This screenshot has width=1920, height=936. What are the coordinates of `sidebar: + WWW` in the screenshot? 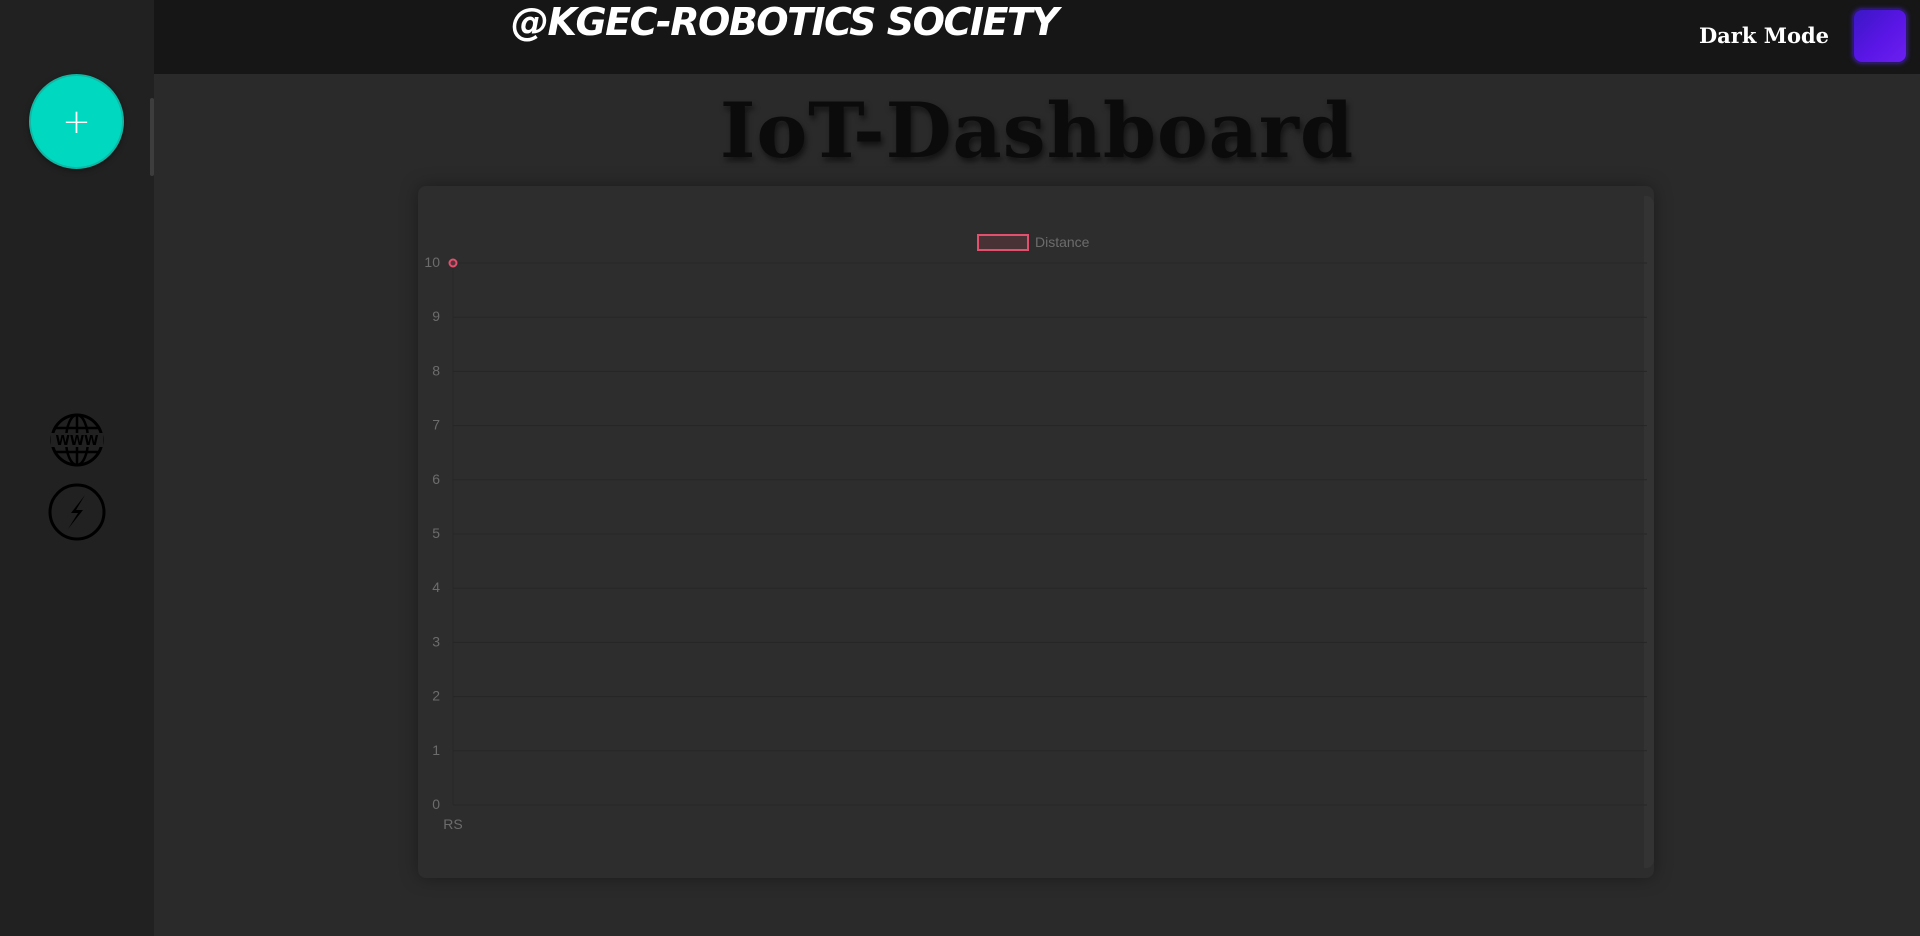 It's located at (77, 468).